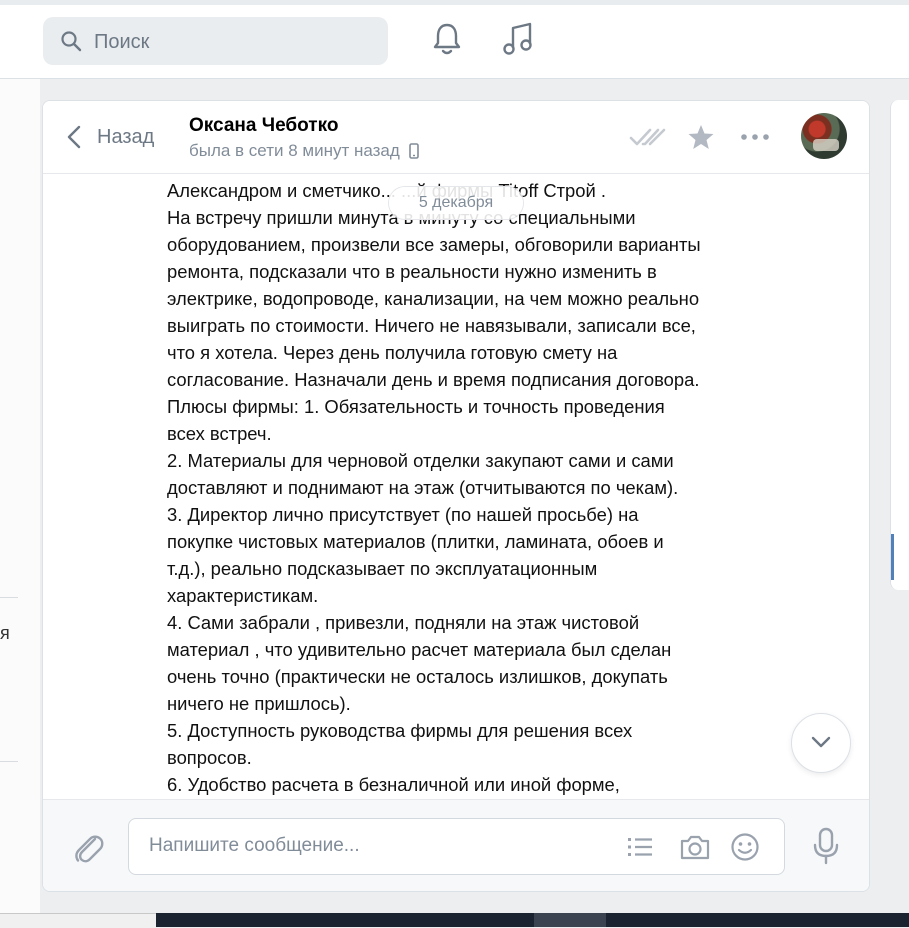  What do you see at coordinates (648, 137) in the screenshot?
I see `double-check-icon` at bounding box center [648, 137].